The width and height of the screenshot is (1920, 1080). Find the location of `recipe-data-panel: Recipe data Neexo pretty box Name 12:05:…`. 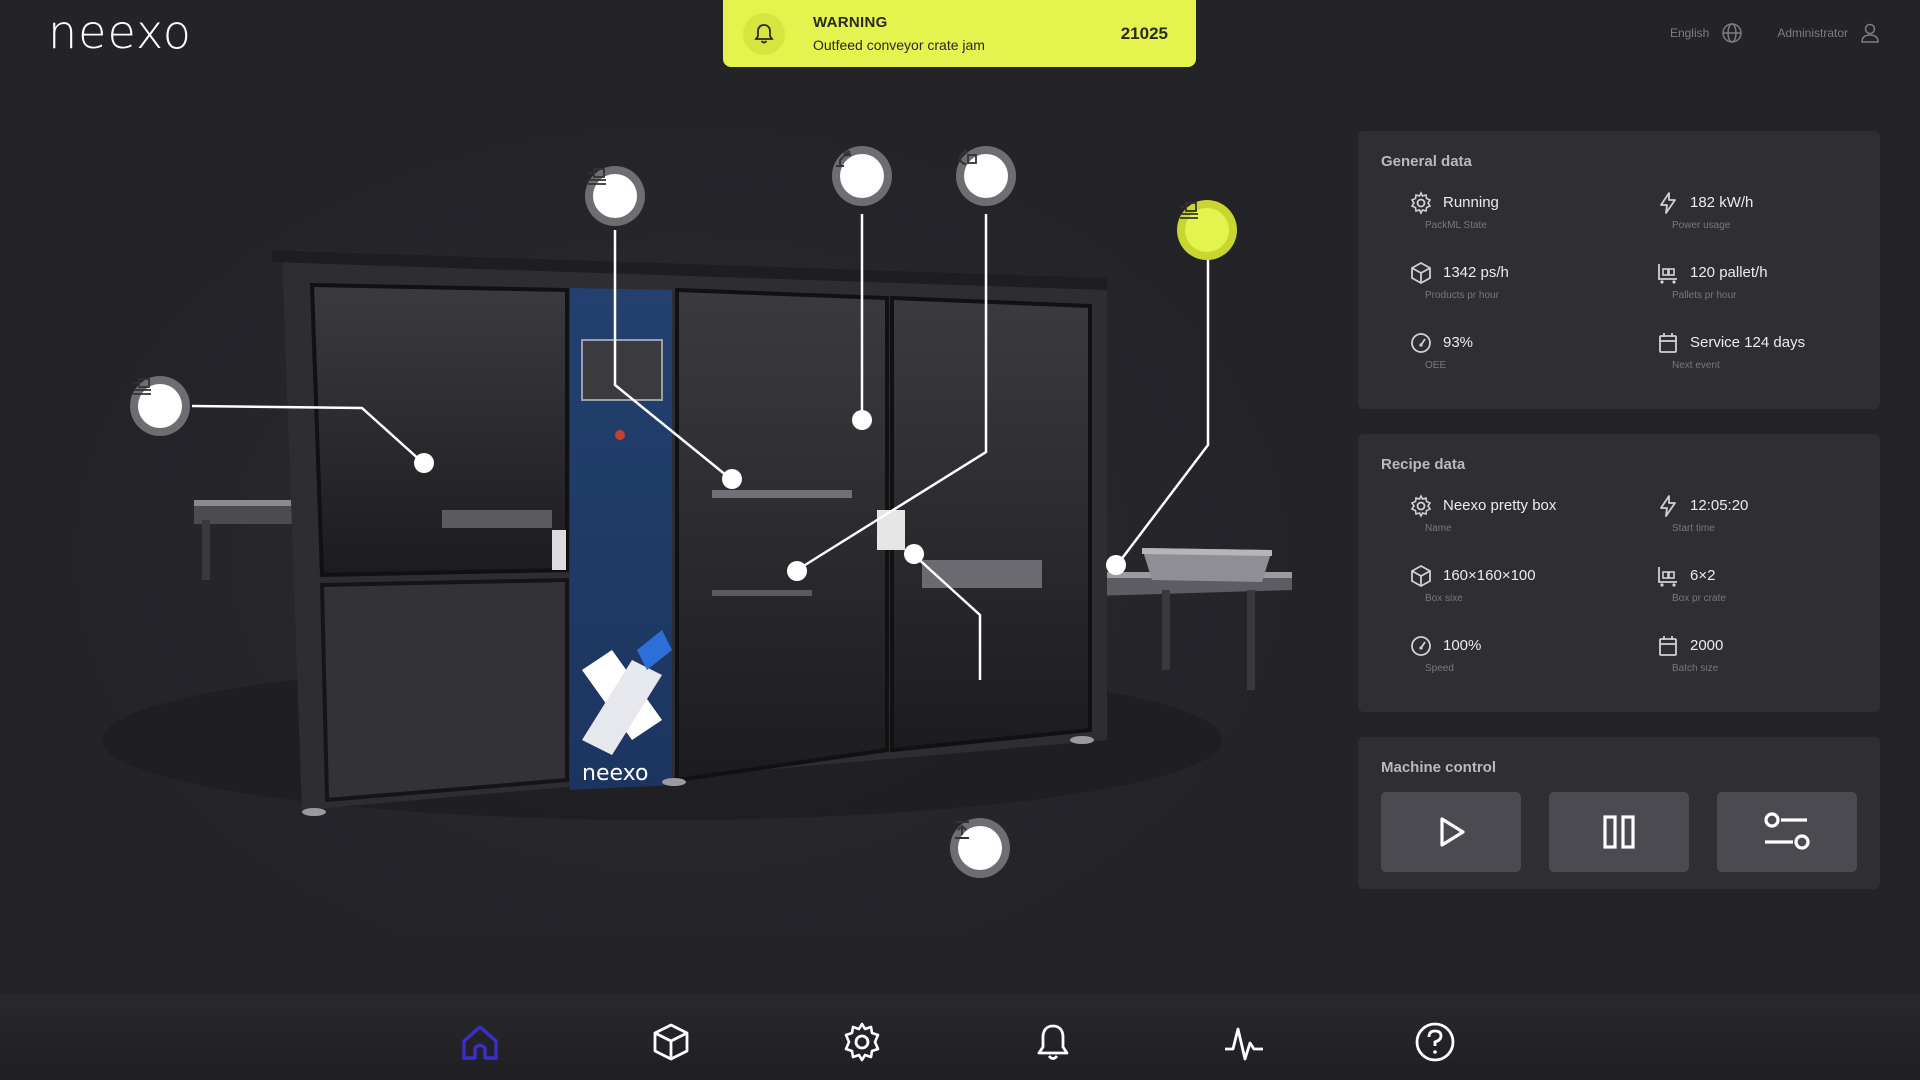

recipe-data-panel: Recipe data Neexo pretty box Name 12:05:… is located at coordinates (1619, 573).